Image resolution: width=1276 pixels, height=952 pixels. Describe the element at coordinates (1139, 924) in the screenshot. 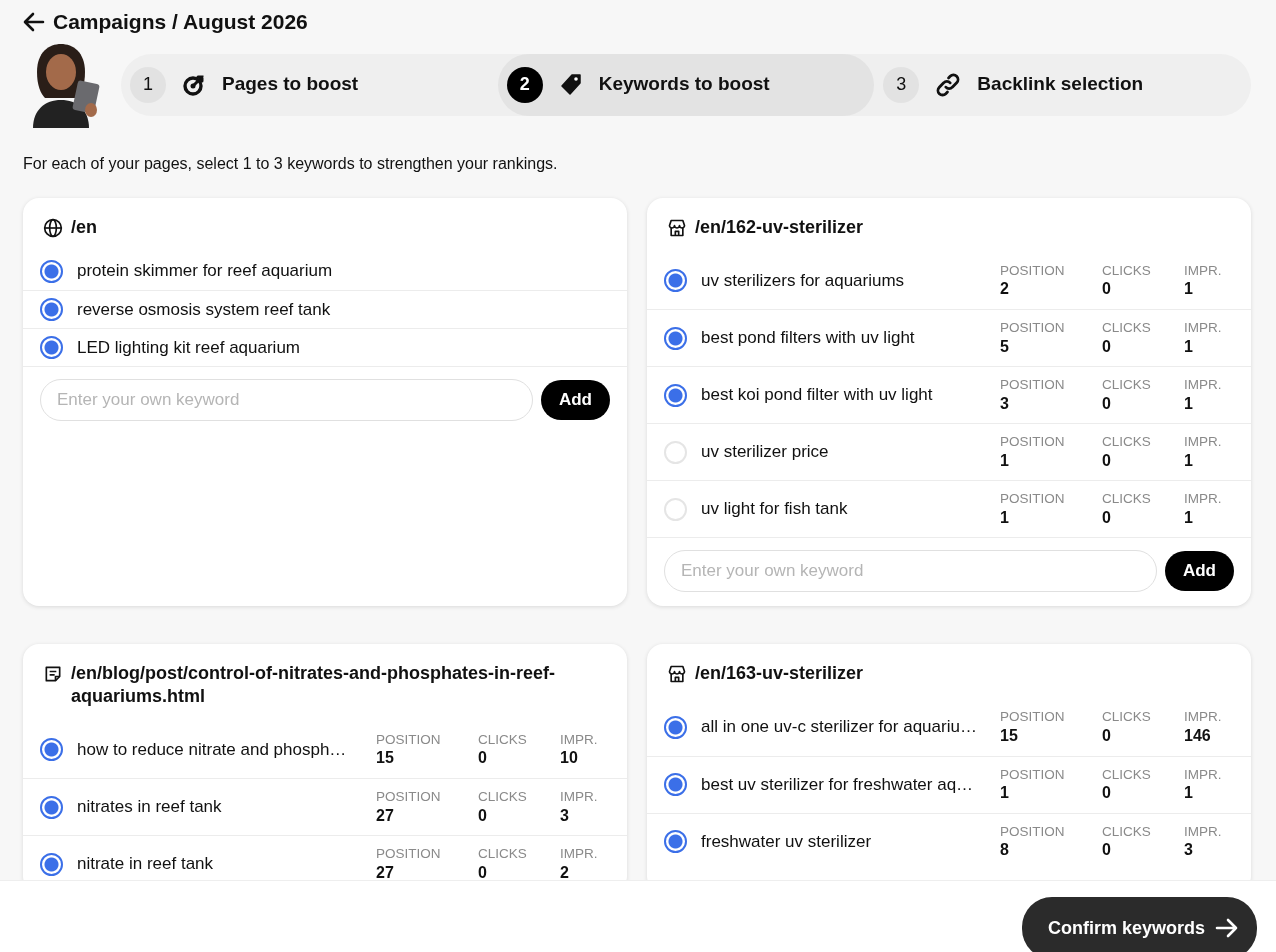

I see `confirm-keywords-button: Confirm keywords` at that location.